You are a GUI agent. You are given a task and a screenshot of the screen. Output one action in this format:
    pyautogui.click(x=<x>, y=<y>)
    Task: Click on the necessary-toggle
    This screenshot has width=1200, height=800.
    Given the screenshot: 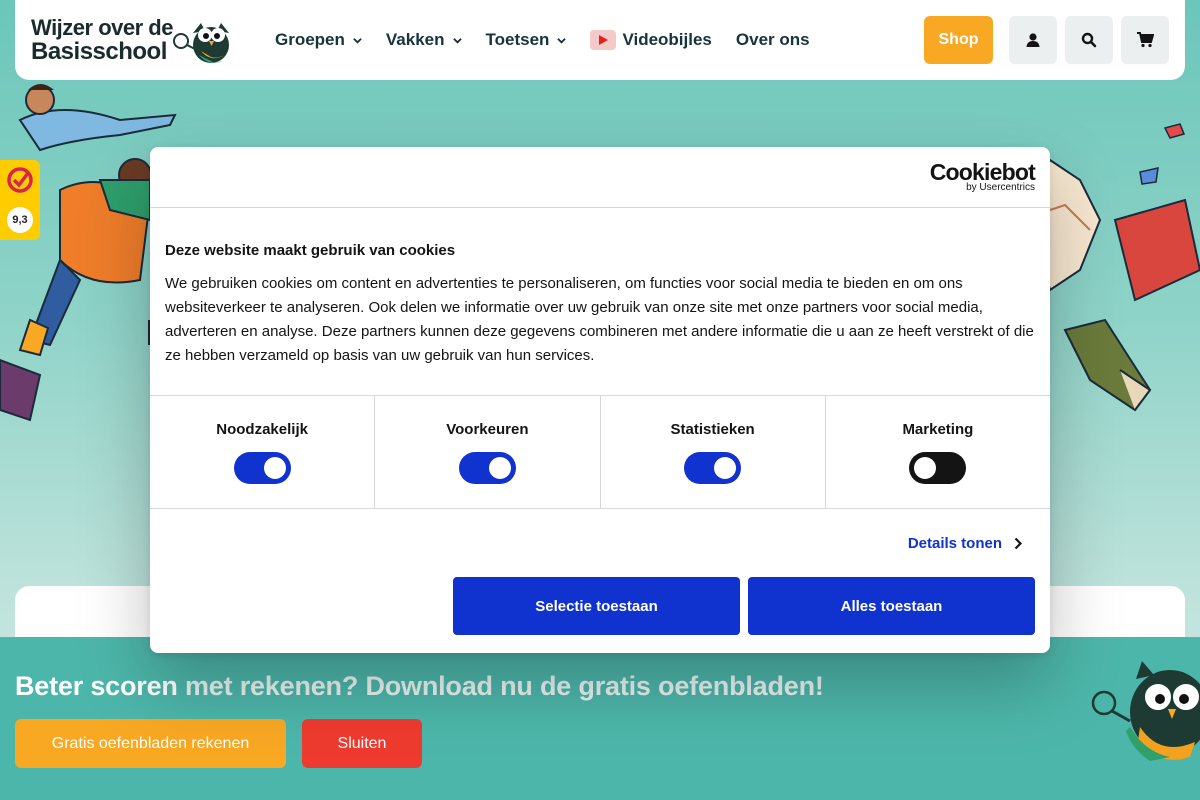 What is the action you would take?
    pyautogui.click(x=262, y=468)
    